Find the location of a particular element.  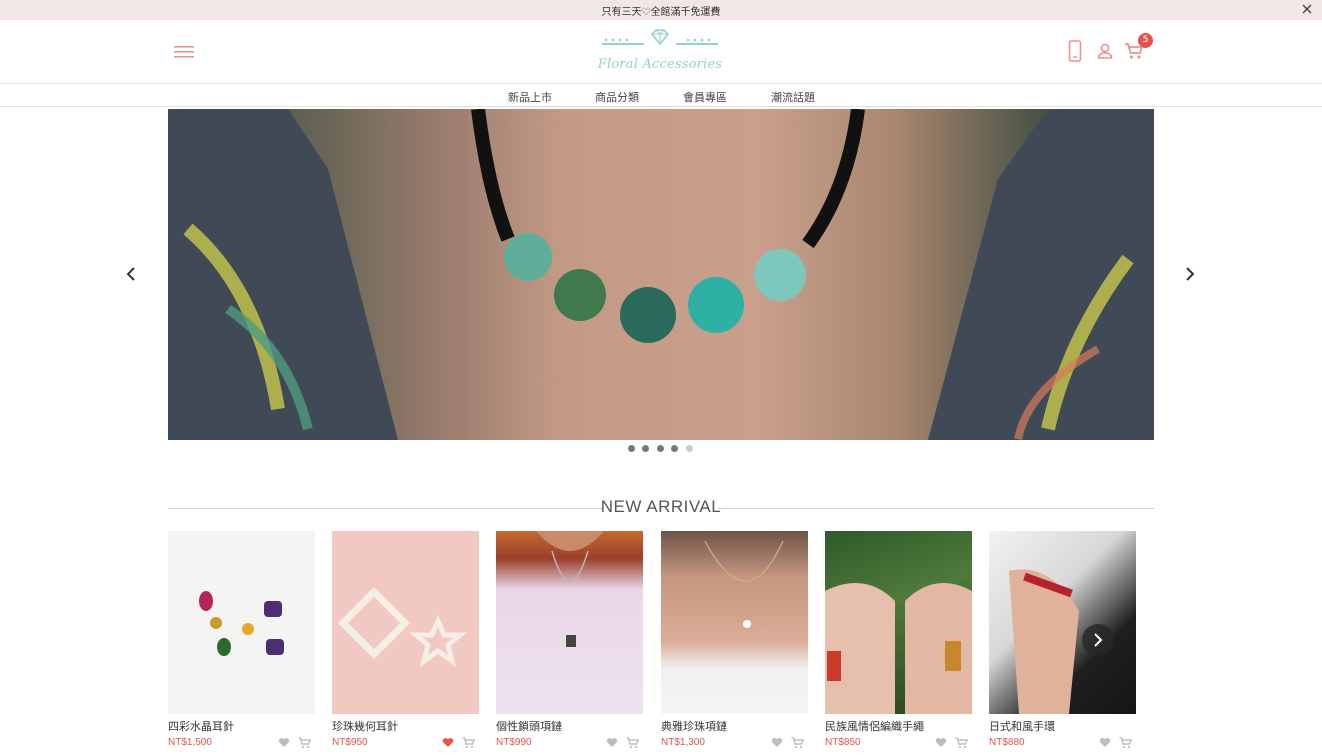

product-card: 珍珠幾何耳針 NT$950 is located at coordinates (405, 643).